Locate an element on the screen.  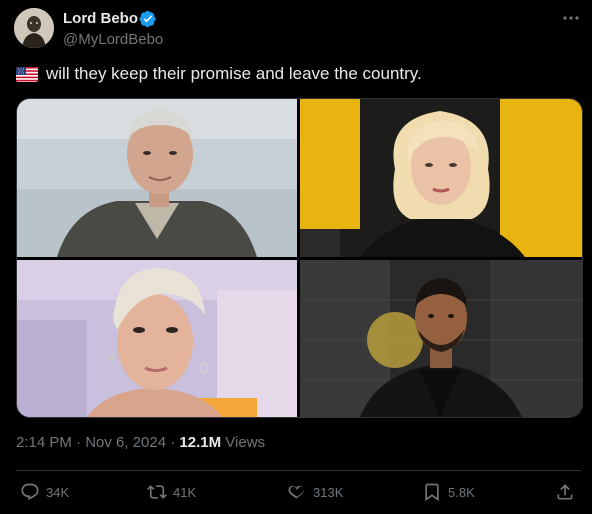
views-label: Views is located at coordinates (243, 442).